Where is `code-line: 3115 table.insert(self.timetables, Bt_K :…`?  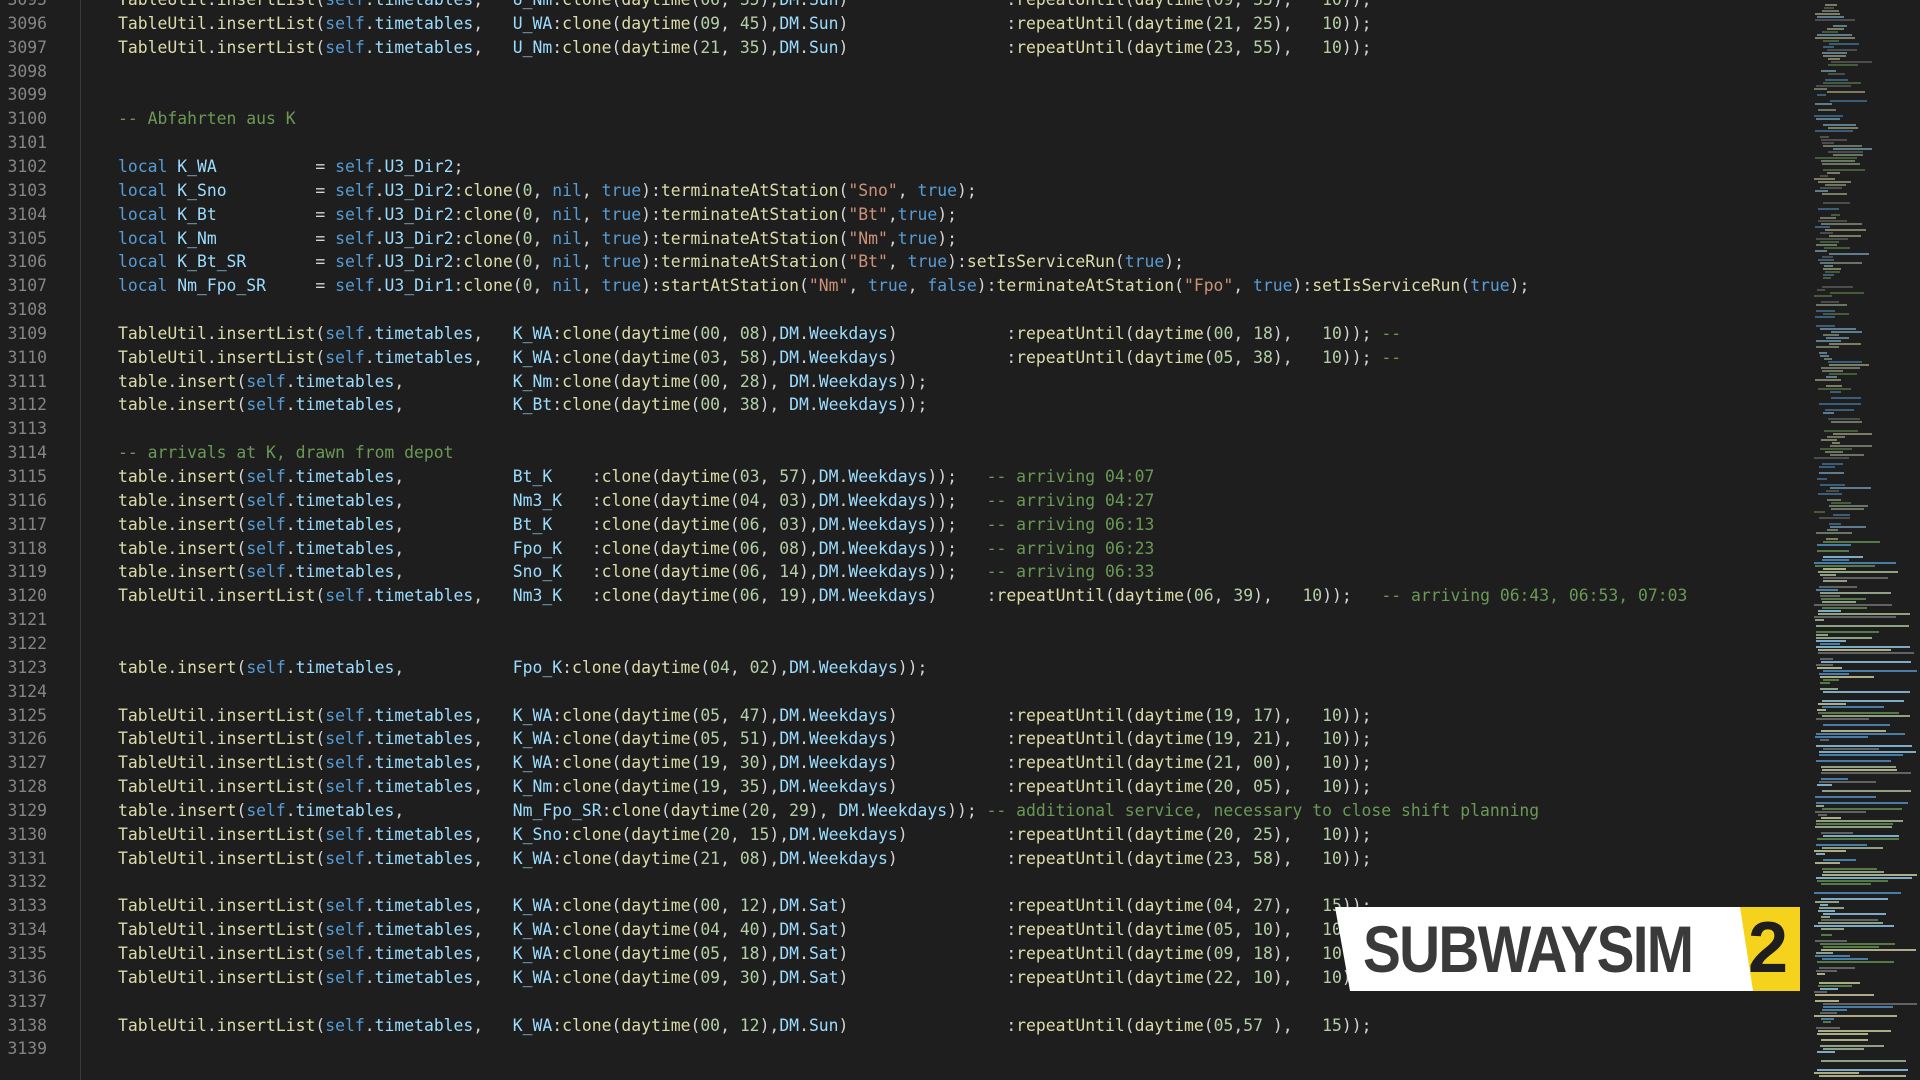 code-line: 3115 table.insert(self.timetables, Bt_K :… is located at coordinates (898, 477).